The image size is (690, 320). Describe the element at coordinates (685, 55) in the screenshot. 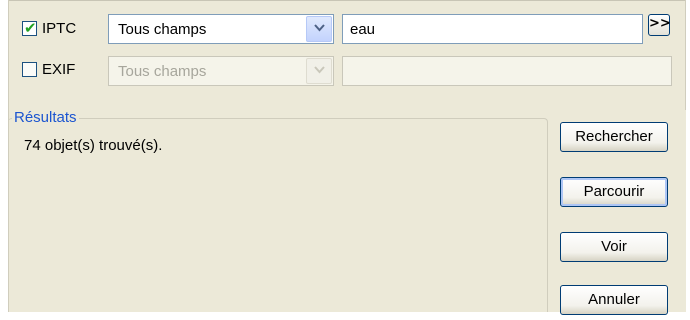

I see `panel-right-border` at that location.